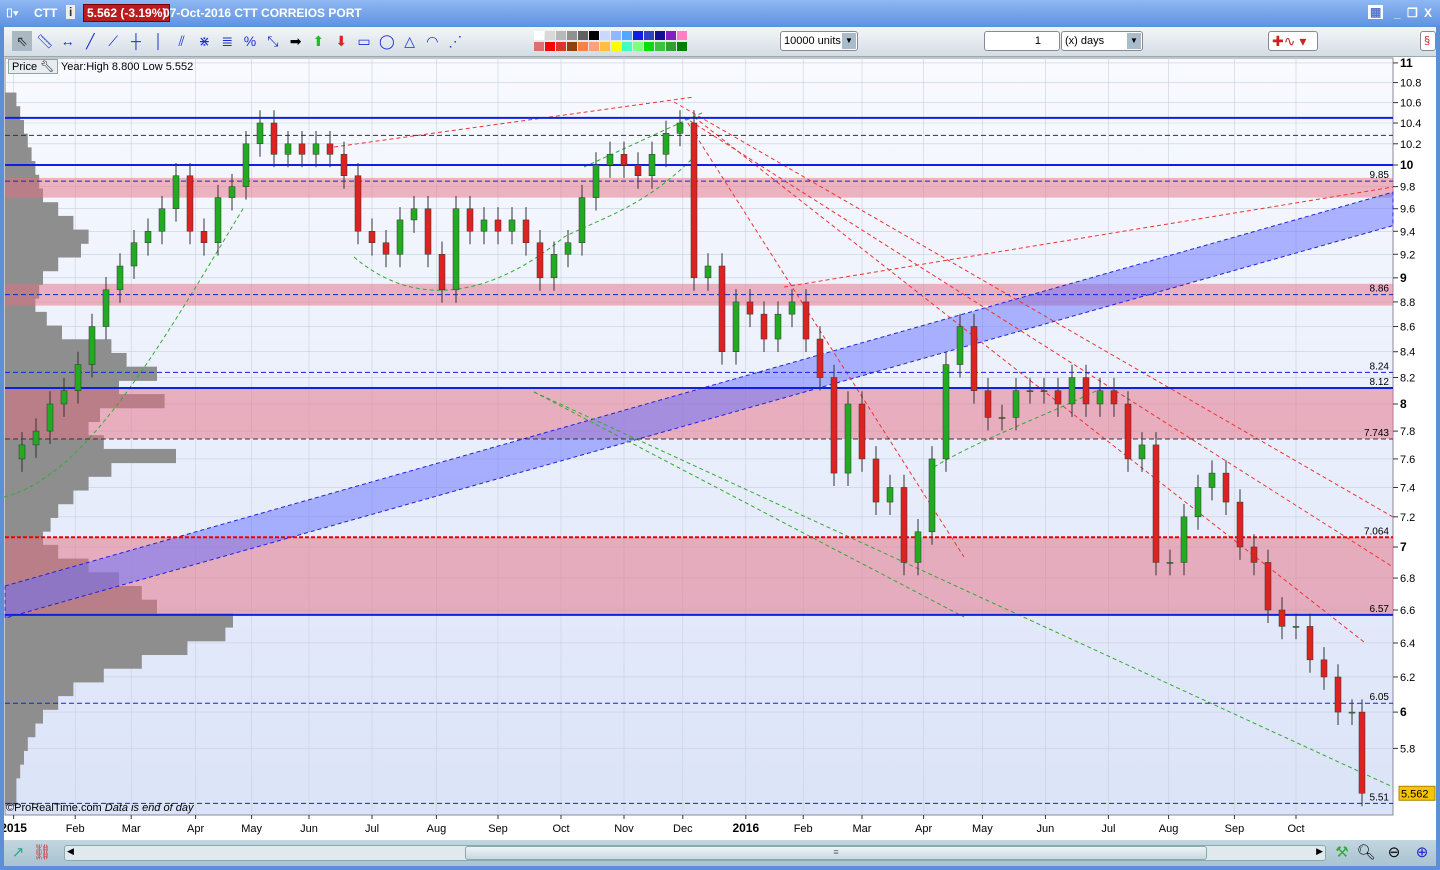 The image size is (1440, 870). Describe the element at coordinates (16, 743) in the screenshot. I see `volume-profile-bar` at that location.